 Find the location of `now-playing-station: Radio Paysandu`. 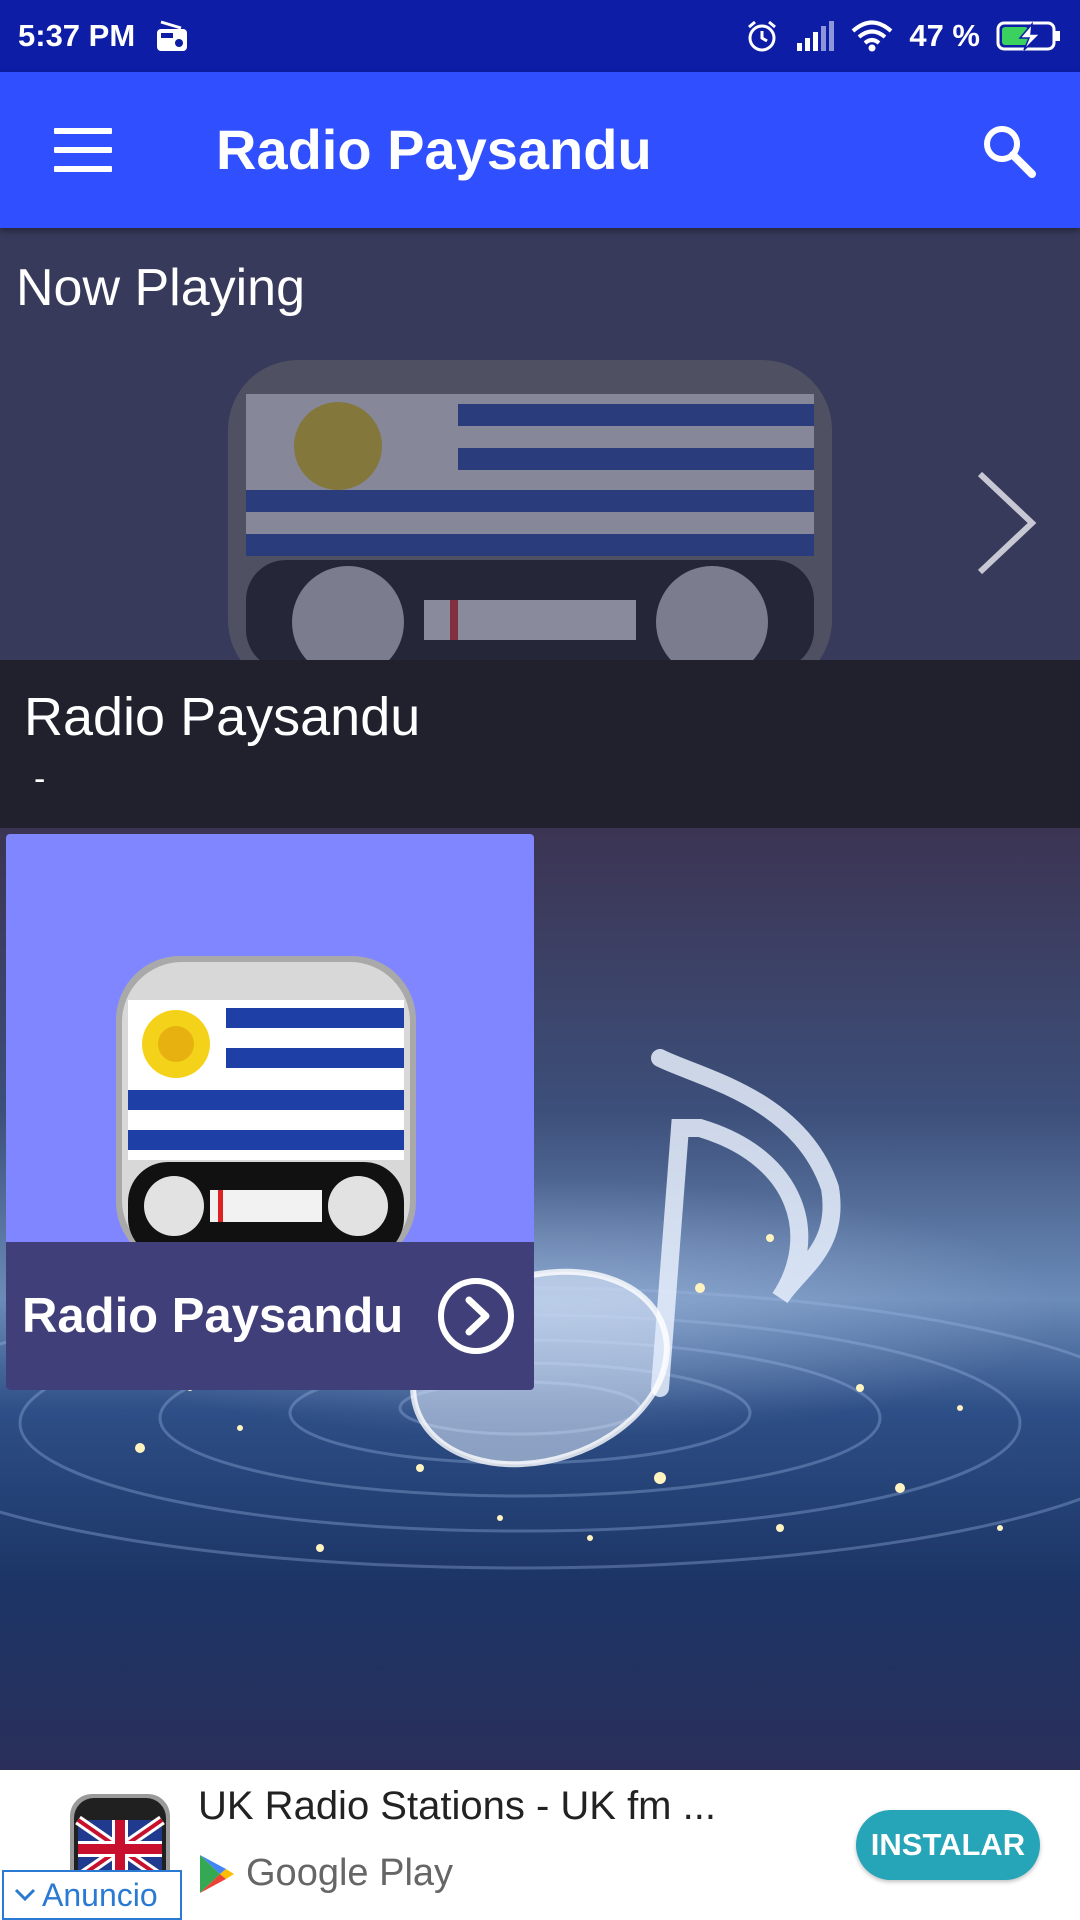

now-playing-station: Radio Paysandu is located at coordinates (222, 717).